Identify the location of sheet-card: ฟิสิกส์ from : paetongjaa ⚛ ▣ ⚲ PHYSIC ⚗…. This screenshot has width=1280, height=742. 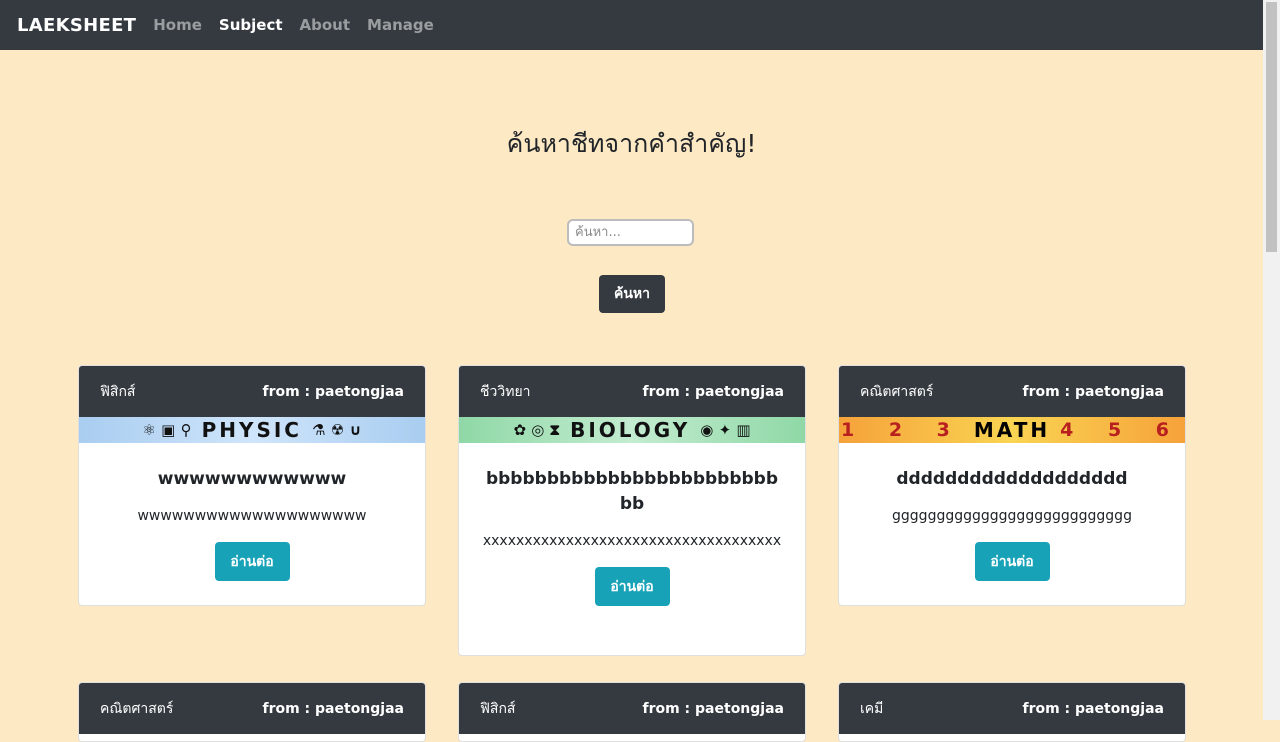
(252, 485).